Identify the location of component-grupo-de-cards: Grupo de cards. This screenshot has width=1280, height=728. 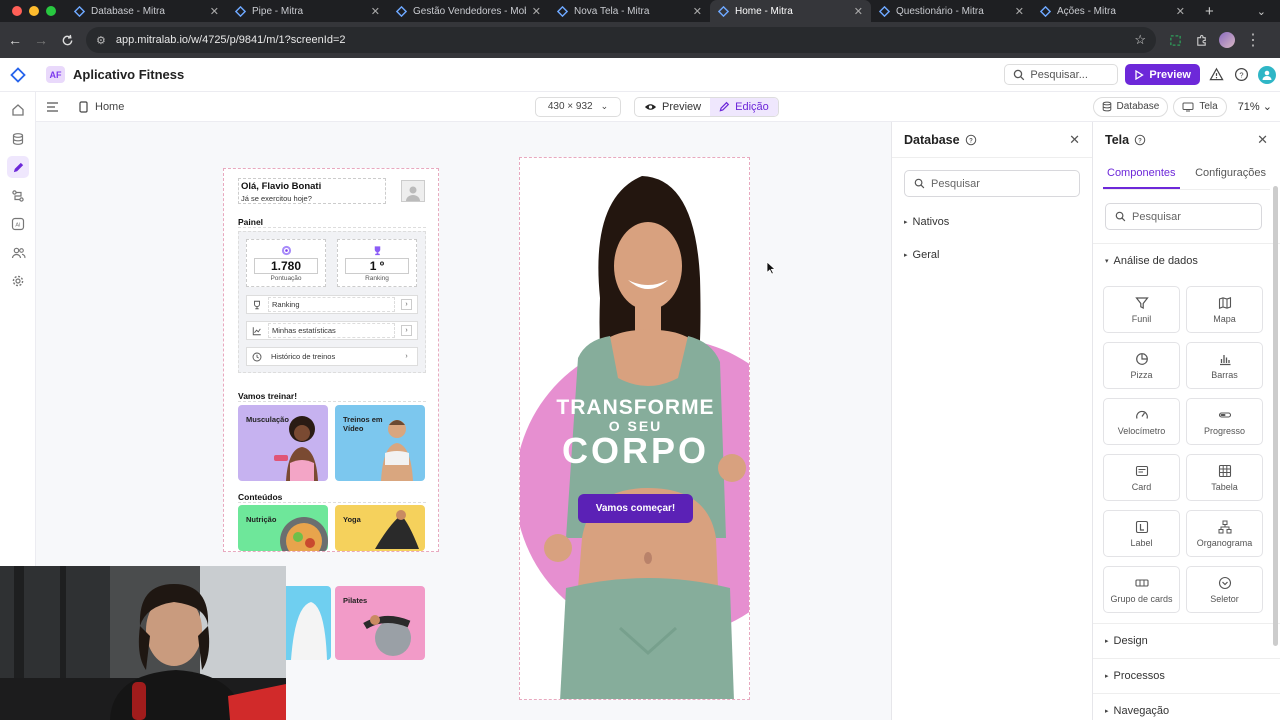
(1141, 589).